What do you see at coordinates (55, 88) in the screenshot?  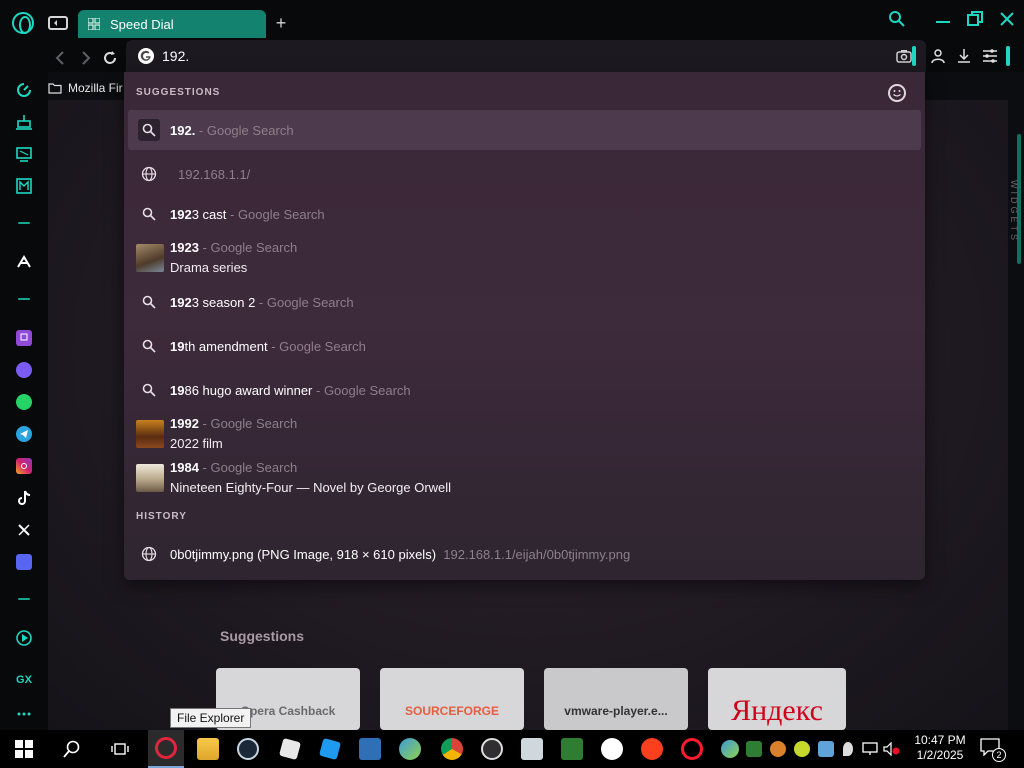 I see `folder-icon` at bounding box center [55, 88].